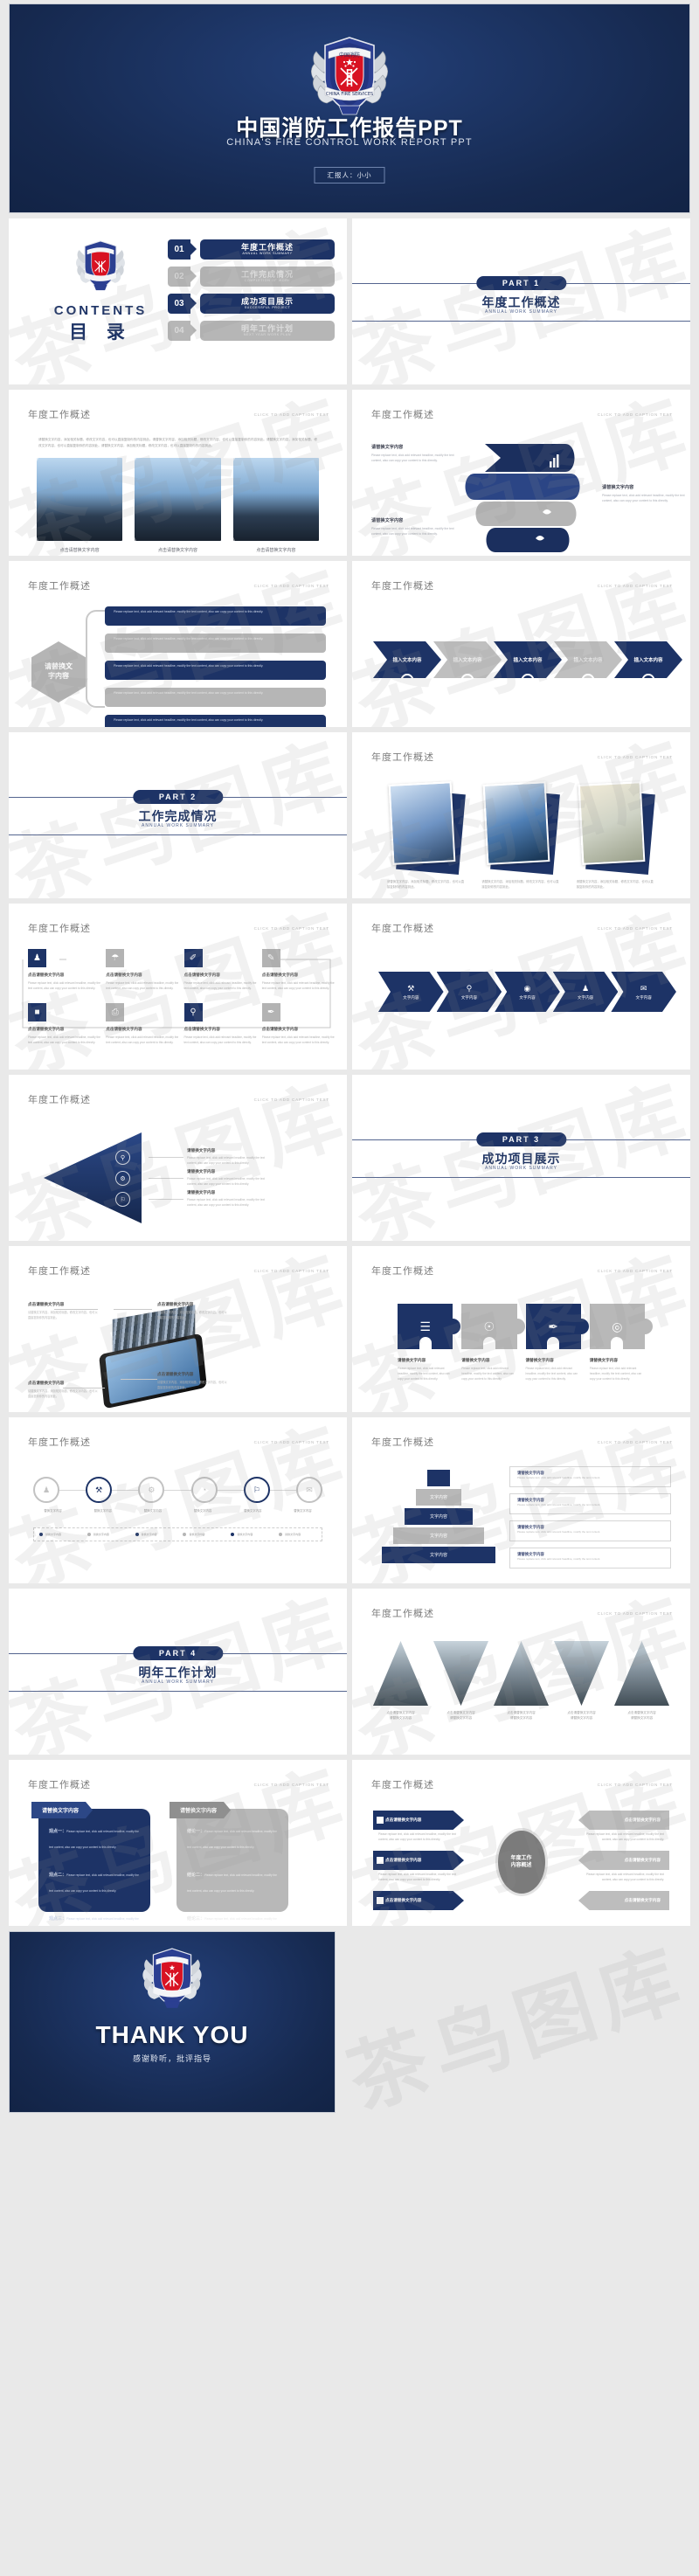 The height and width of the screenshot is (2576, 699). What do you see at coordinates (152, 1490) in the screenshot?
I see `gear-icon: ⚙` at bounding box center [152, 1490].